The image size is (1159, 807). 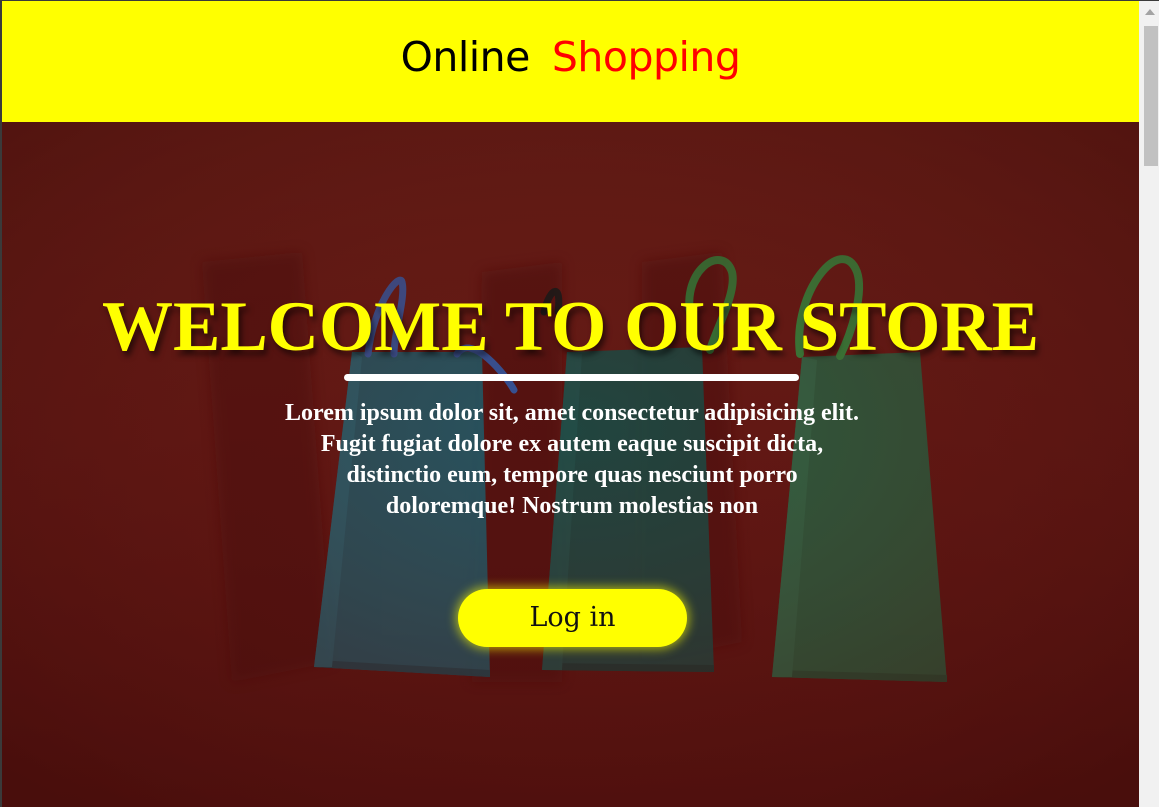 What do you see at coordinates (1149, 12) in the screenshot?
I see `chevron-up-icon` at bounding box center [1149, 12].